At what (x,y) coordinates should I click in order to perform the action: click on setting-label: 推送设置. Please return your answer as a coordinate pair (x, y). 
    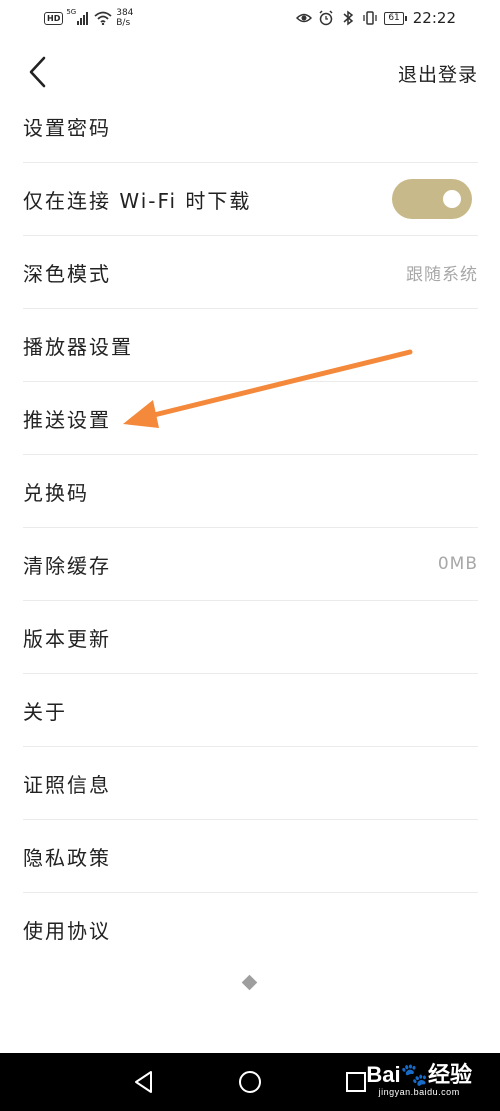
    Looking at the image, I should click on (67, 419).